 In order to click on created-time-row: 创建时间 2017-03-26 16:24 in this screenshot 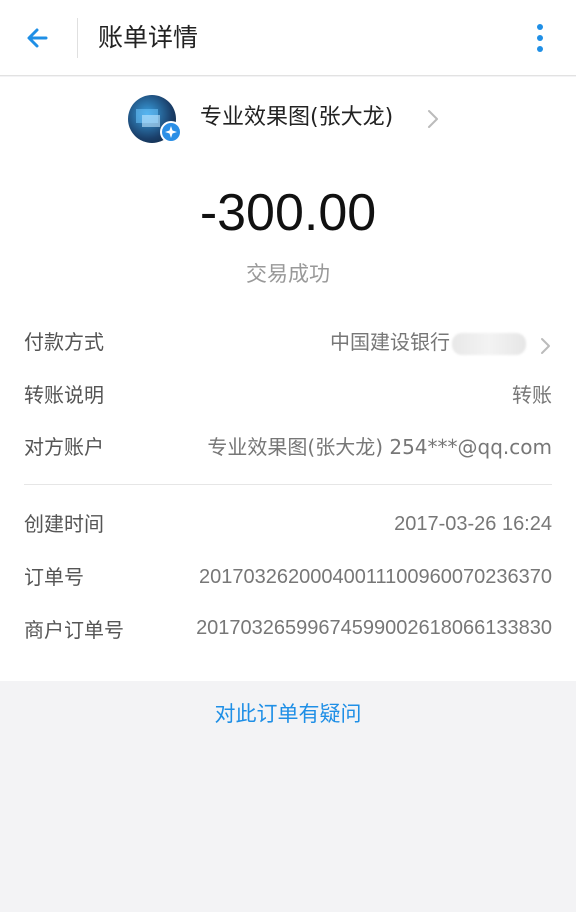, I will do `click(288, 524)`.